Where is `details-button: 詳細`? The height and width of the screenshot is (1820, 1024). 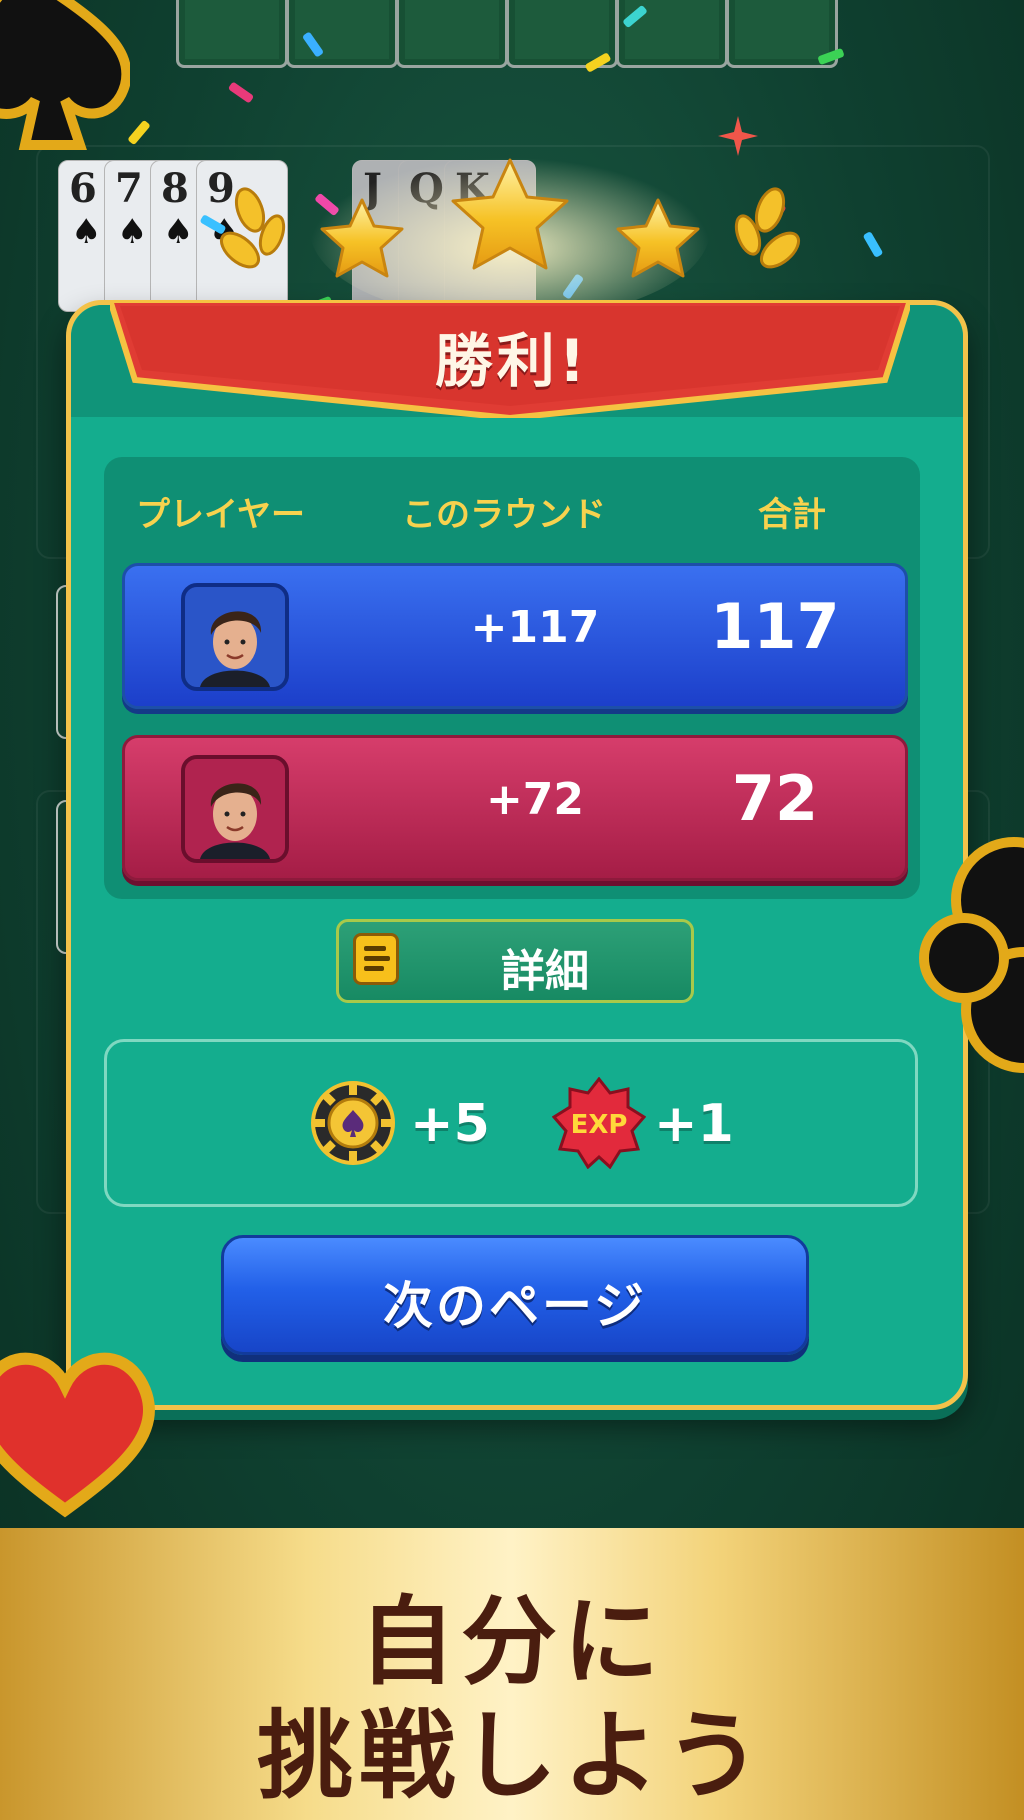 details-button: 詳細 is located at coordinates (515, 961).